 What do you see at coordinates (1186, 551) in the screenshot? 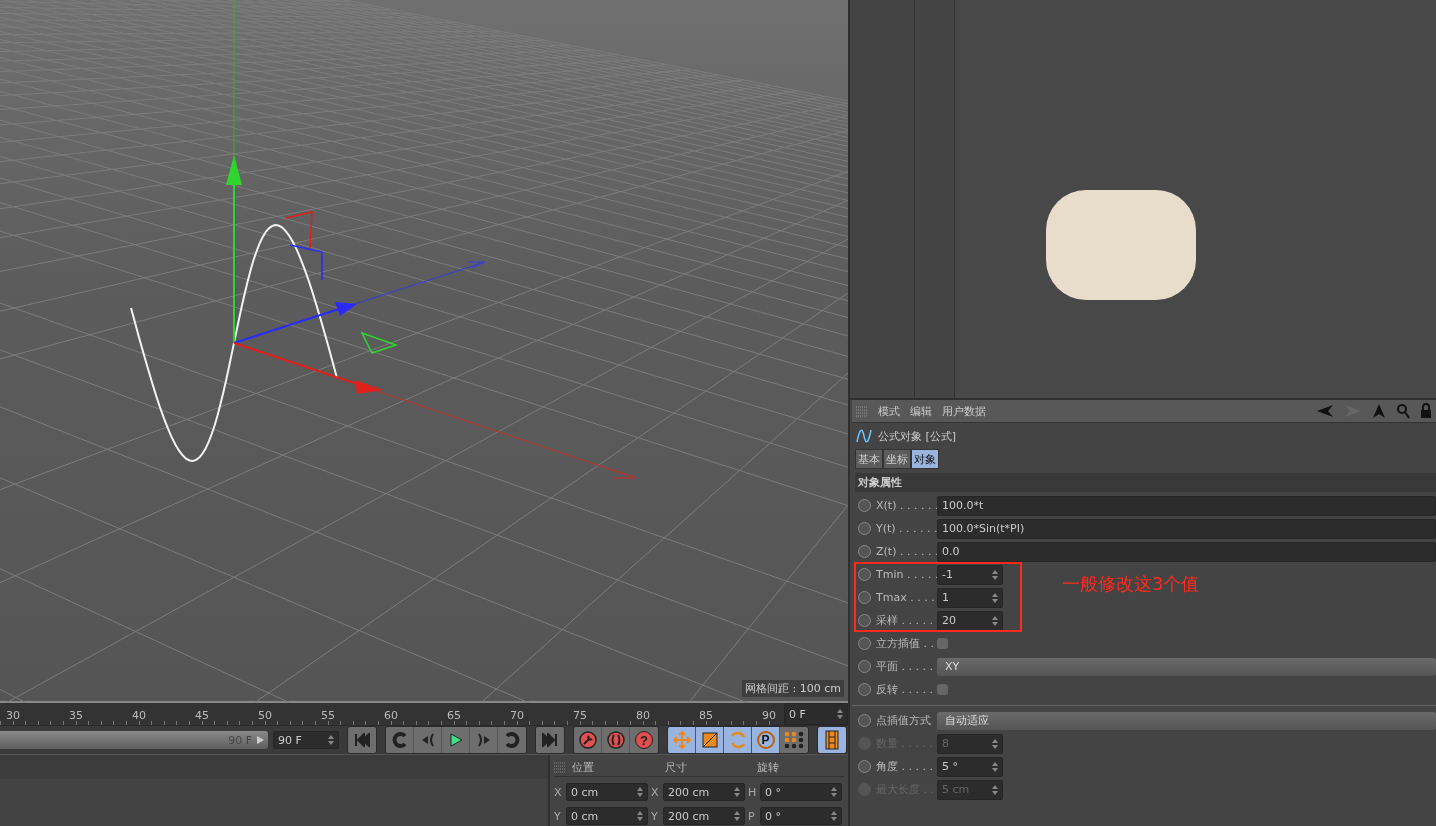
I see `formula-field: 0.0` at bounding box center [1186, 551].